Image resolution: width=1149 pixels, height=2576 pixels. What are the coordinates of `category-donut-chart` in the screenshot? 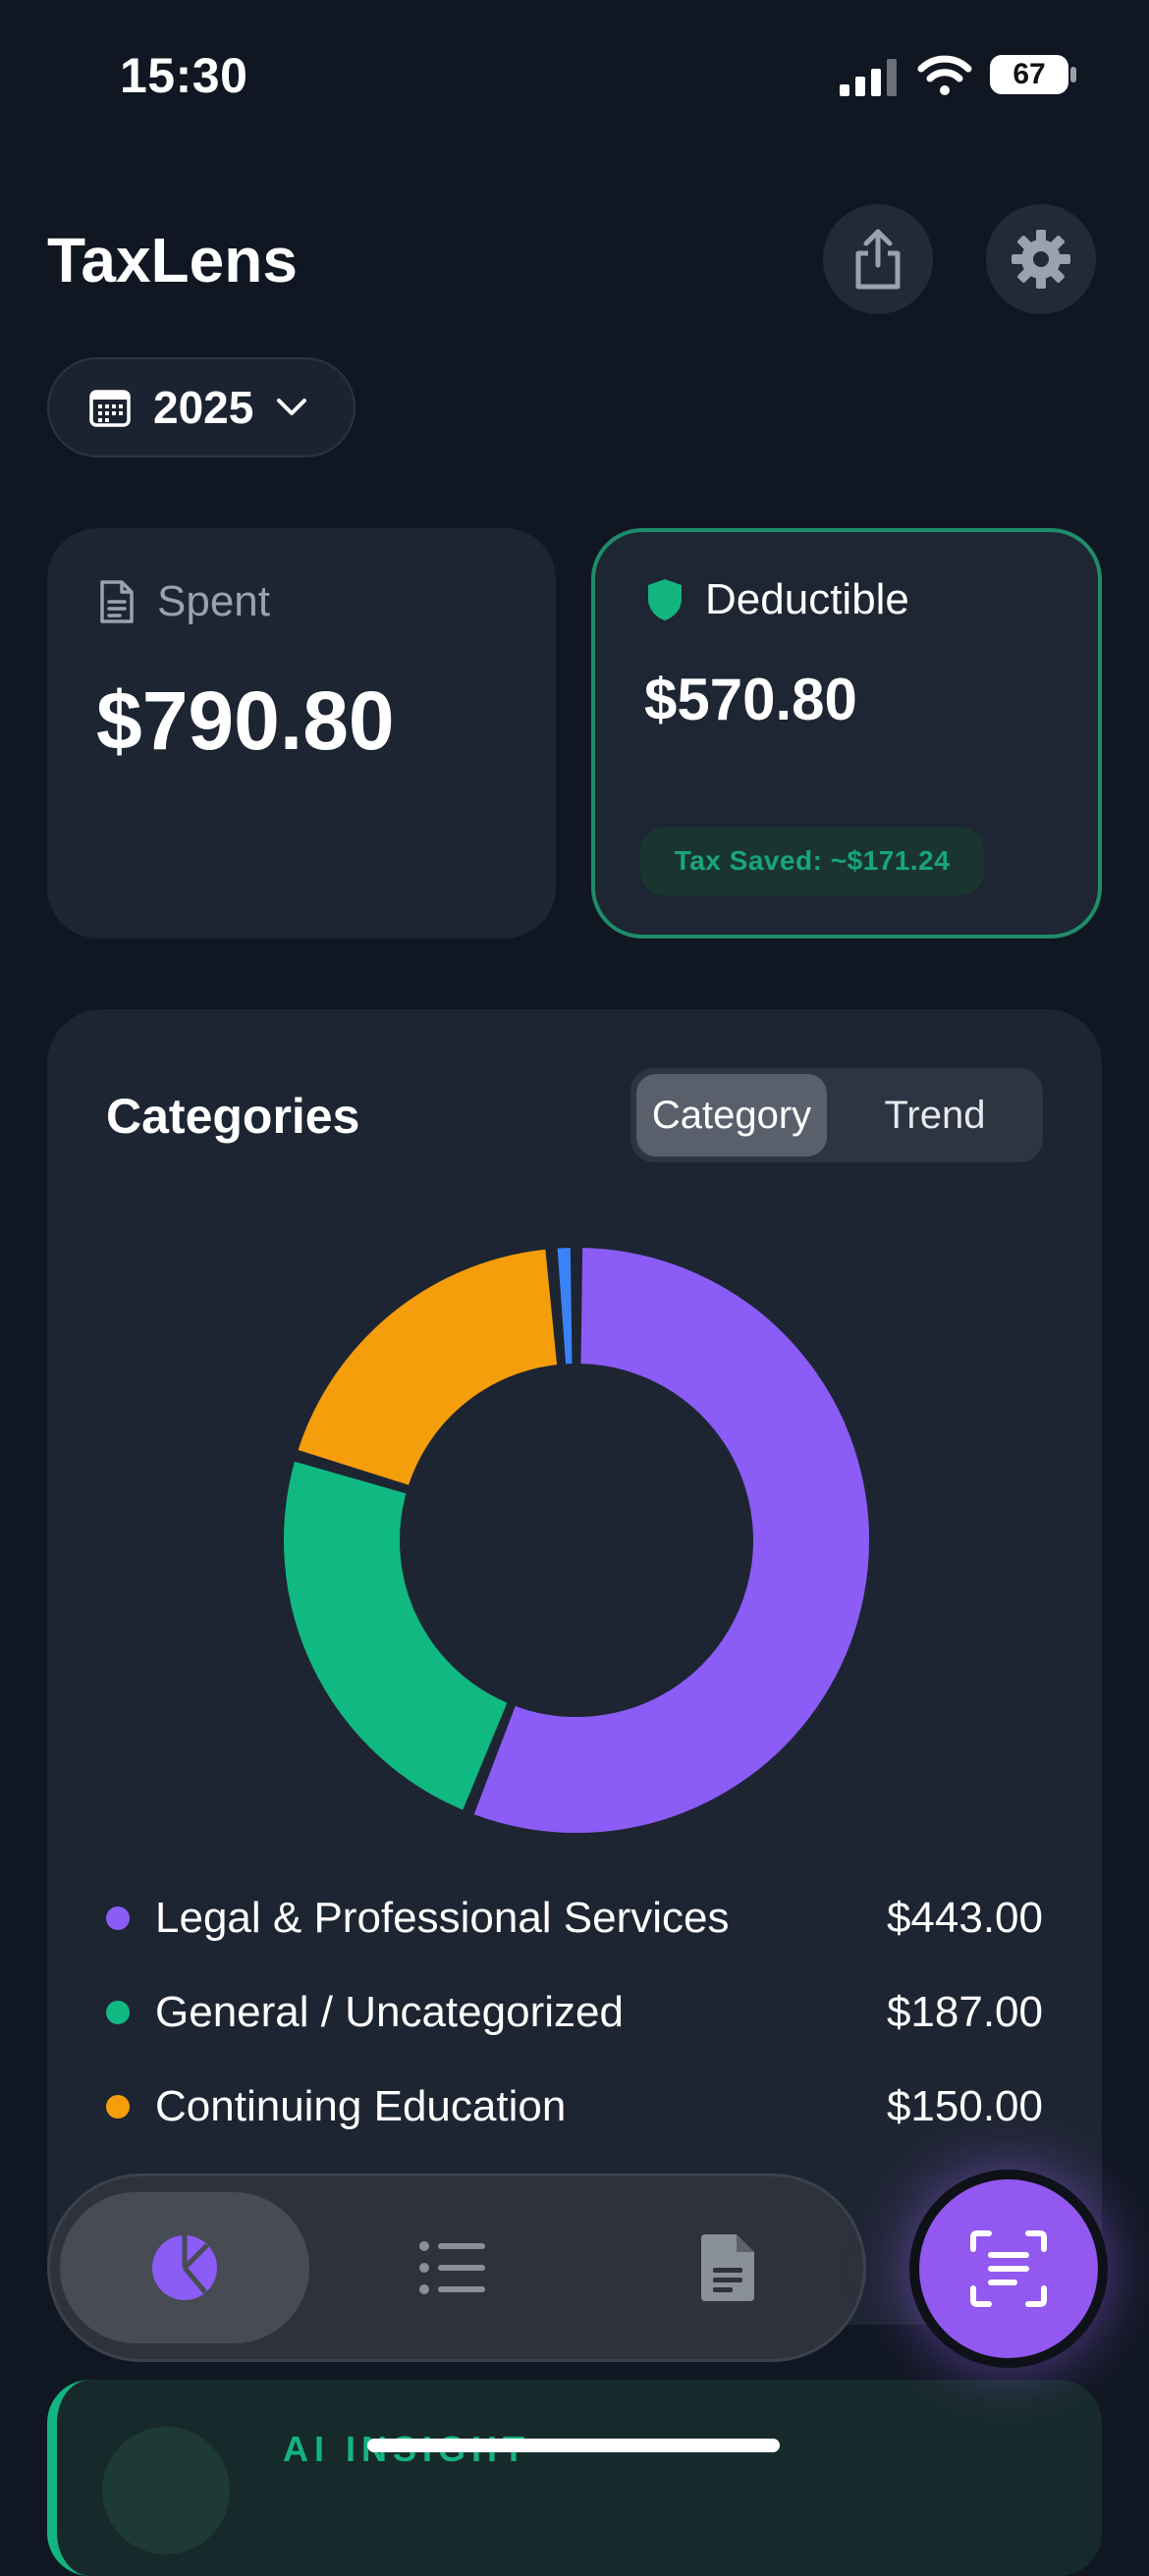 It's located at (576, 1540).